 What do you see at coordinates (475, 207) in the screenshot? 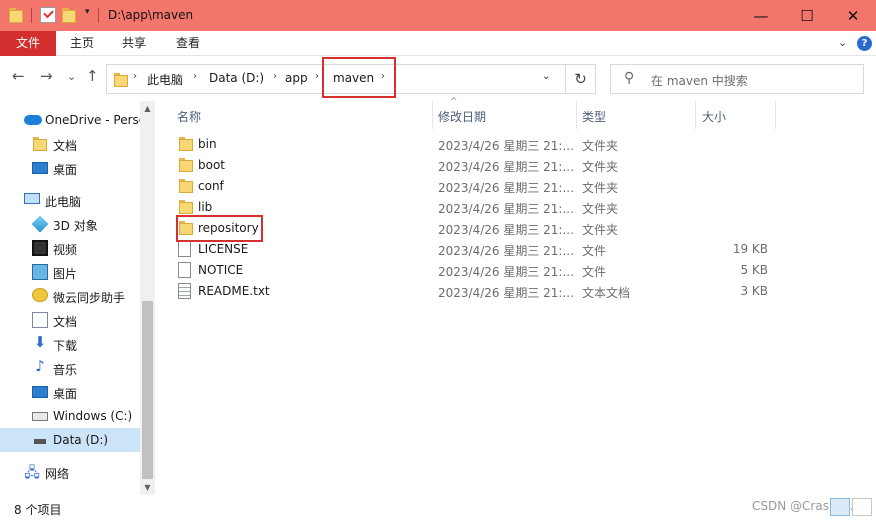
I see `file-row-lib: lib 2023/4/26 星期三 21:... 文件夹` at bounding box center [475, 207].